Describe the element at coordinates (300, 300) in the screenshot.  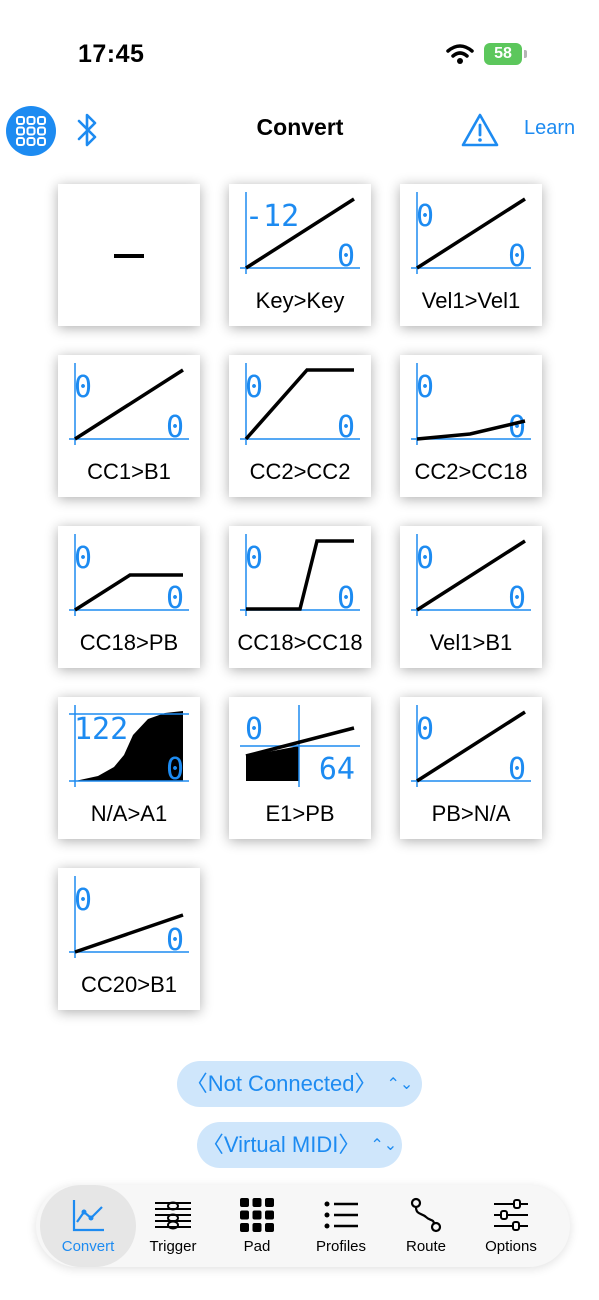
I see `tile-label: Key>Key` at that location.